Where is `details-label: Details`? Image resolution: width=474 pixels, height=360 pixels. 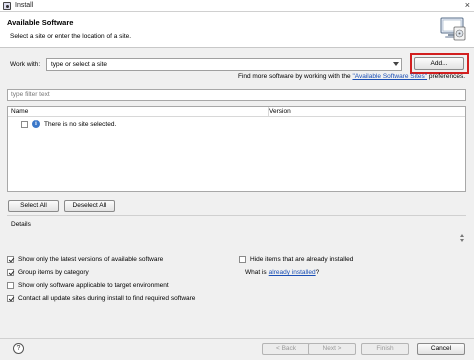
details-label: Details is located at coordinates (21, 224).